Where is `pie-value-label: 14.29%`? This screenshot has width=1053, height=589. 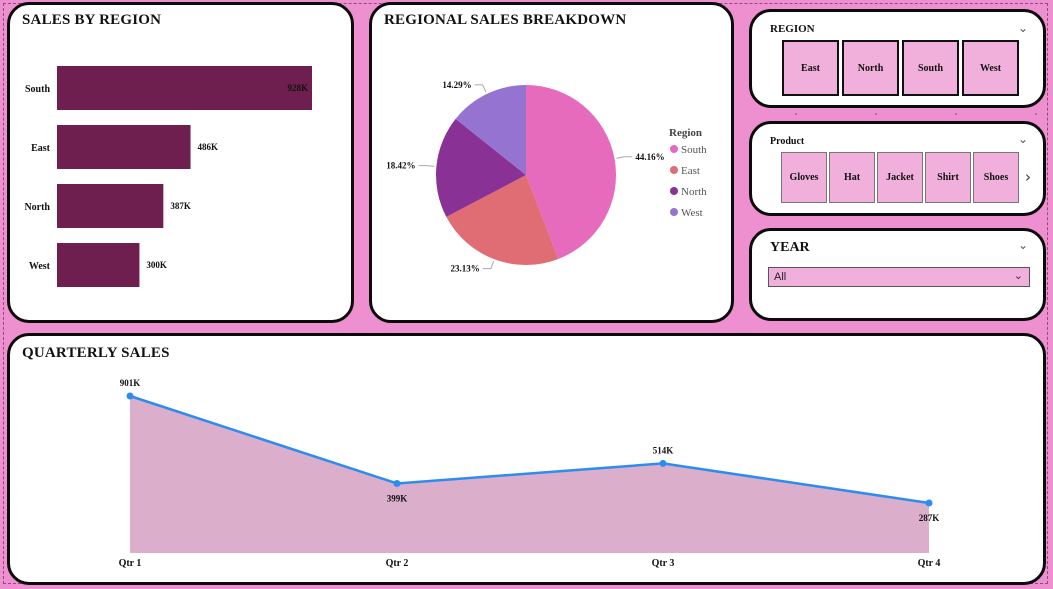
pie-value-label: 14.29% is located at coordinates (456, 85).